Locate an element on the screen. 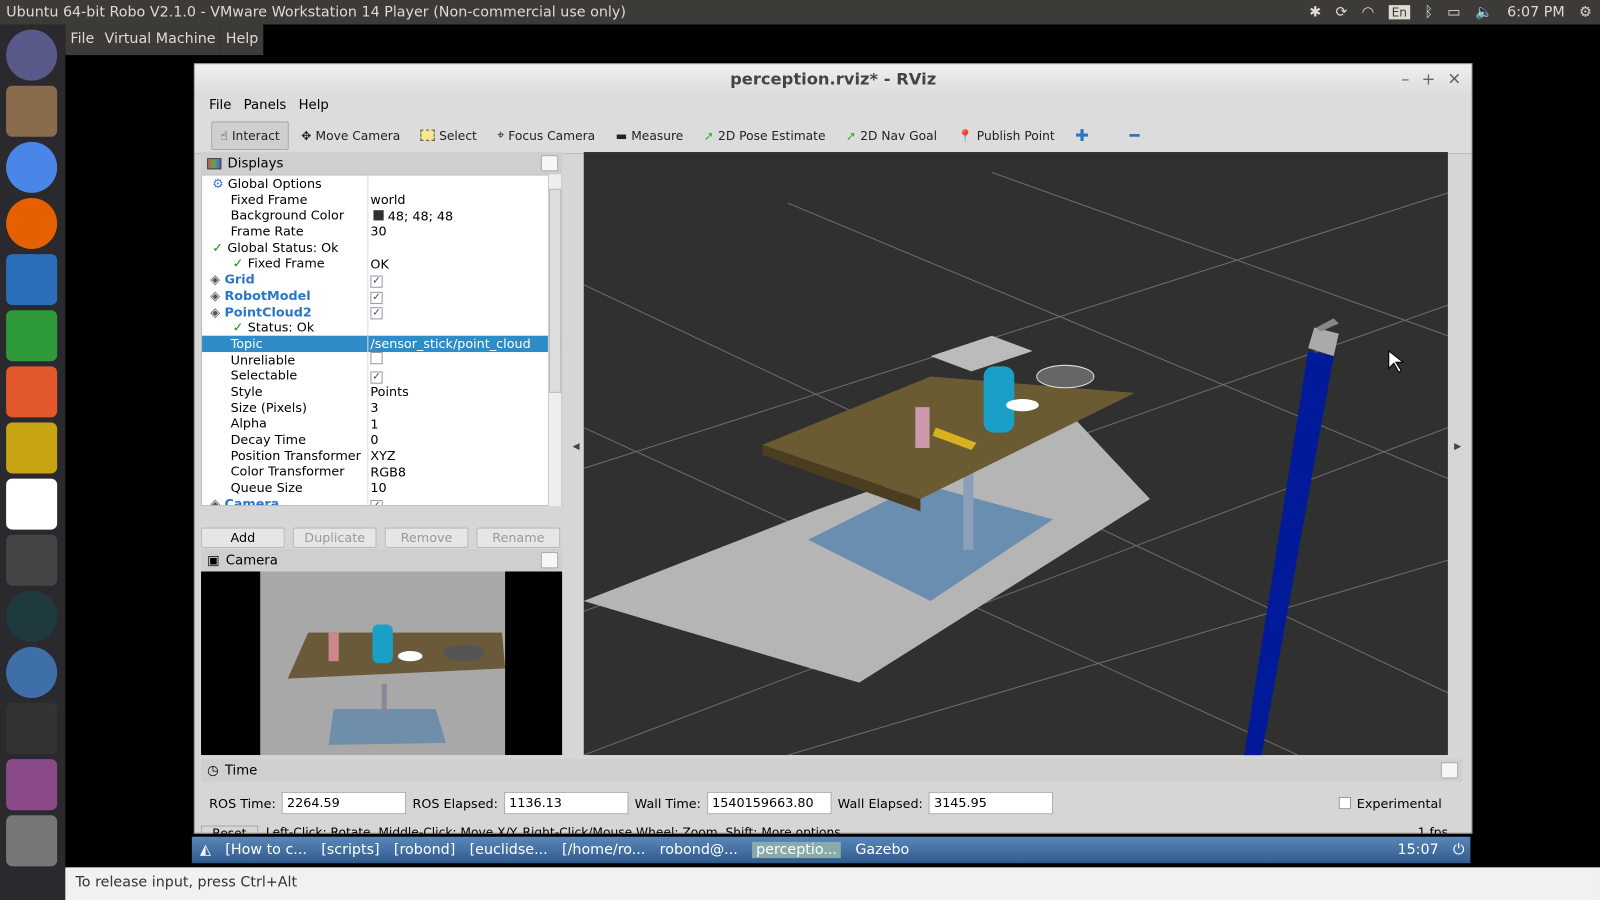 The width and height of the screenshot is (1600, 900). ros-elapsed-field: 1136.13 is located at coordinates (566, 803).